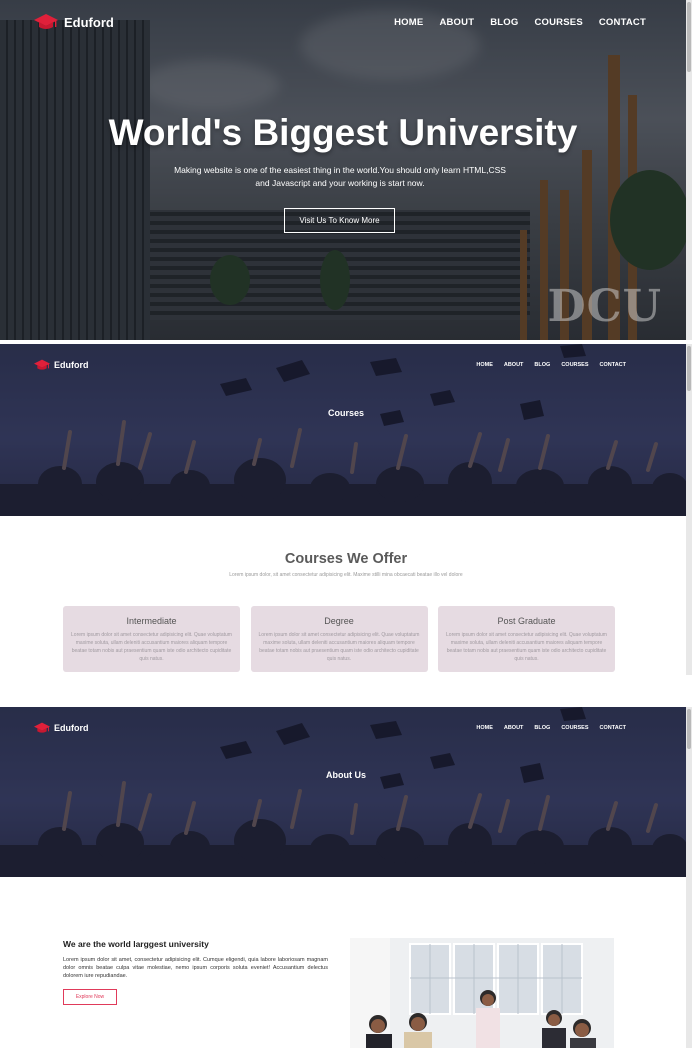 This screenshot has height=1048, width=692. What do you see at coordinates (136, 944) in the screenshot?
I see `about-heading: We are the world larggest university` at bounding box center [136, 944].